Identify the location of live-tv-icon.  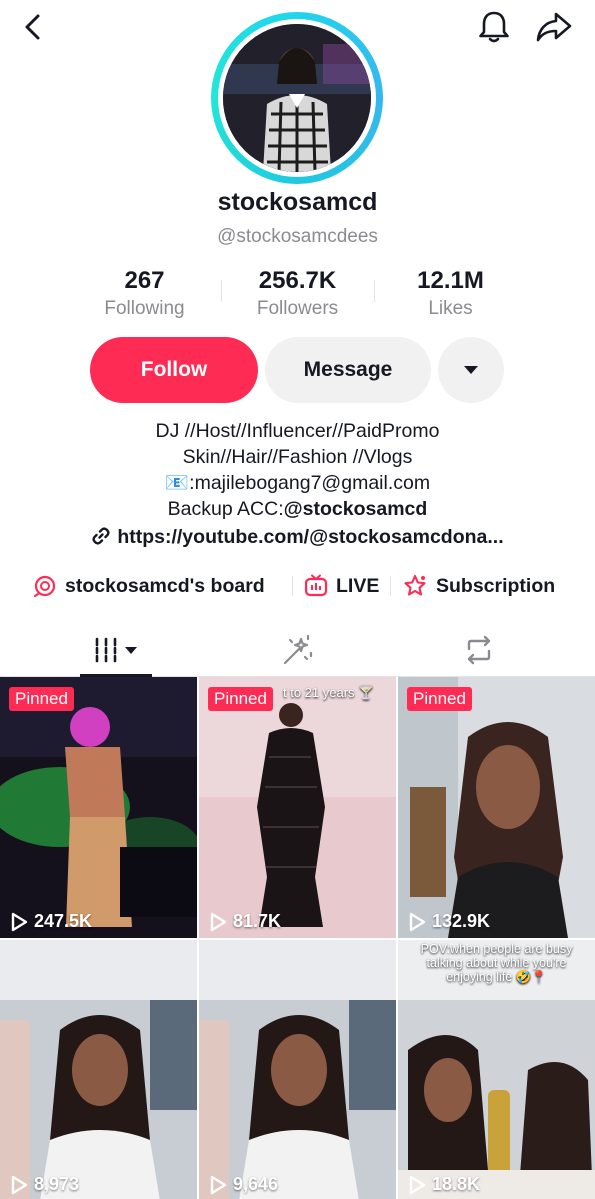
(316, 585).